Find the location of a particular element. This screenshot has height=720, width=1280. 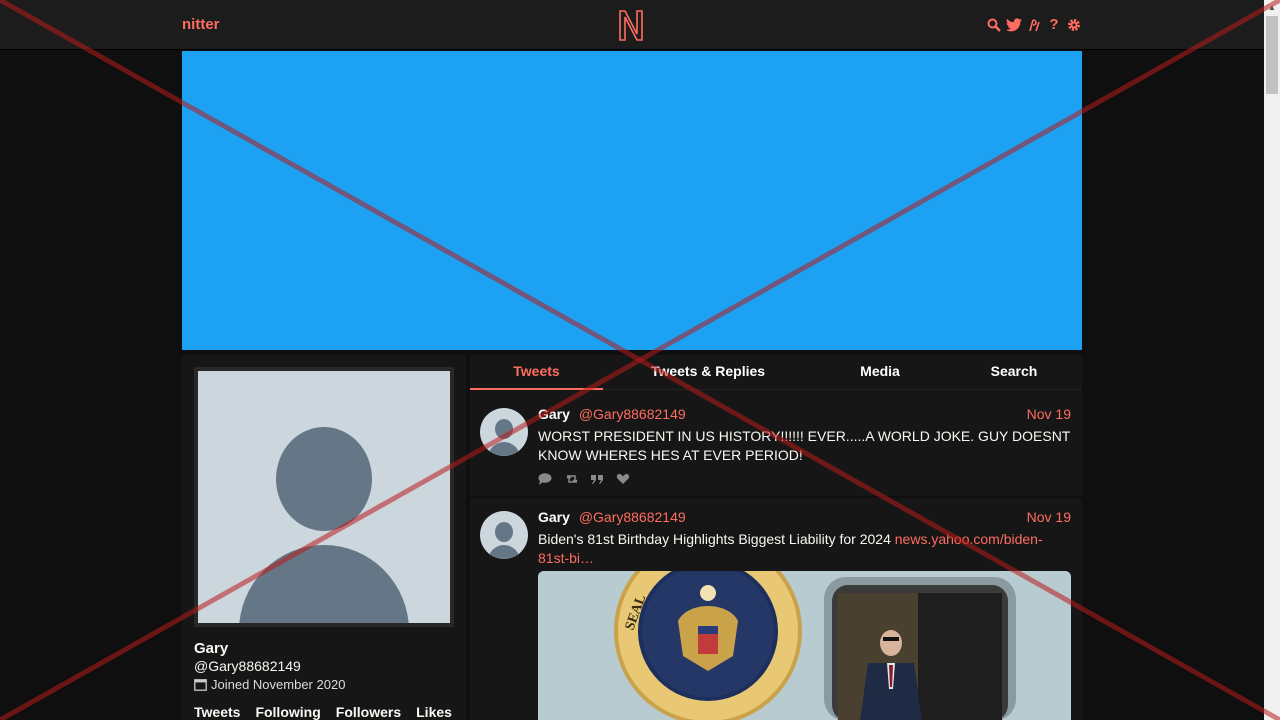

profile-name: Gary is located at coordinates (211, 648).